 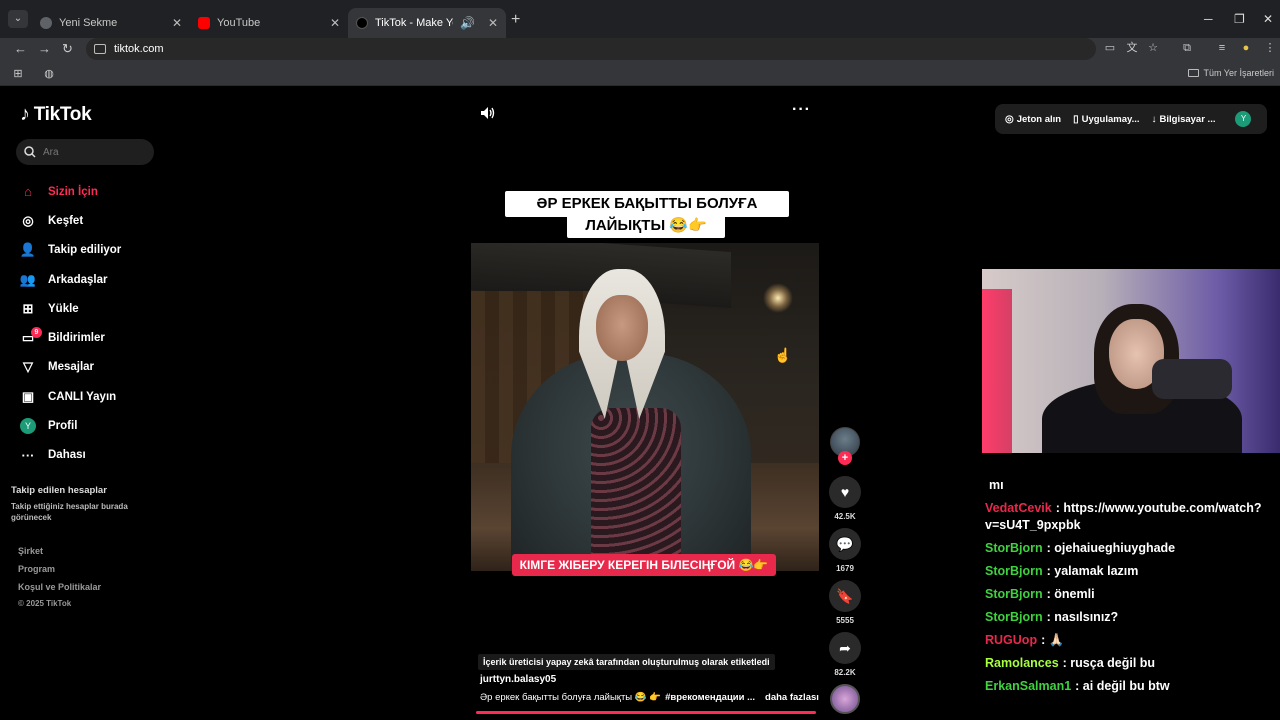 I want to click on tiktok-icon, so click(x=362, y=23).